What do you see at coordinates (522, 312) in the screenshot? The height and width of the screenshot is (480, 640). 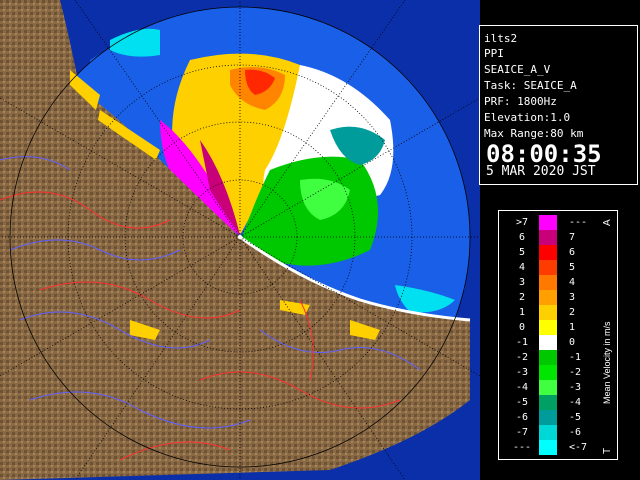 I see `legend-row-left-label: 1` at bounding box center [522, 312].